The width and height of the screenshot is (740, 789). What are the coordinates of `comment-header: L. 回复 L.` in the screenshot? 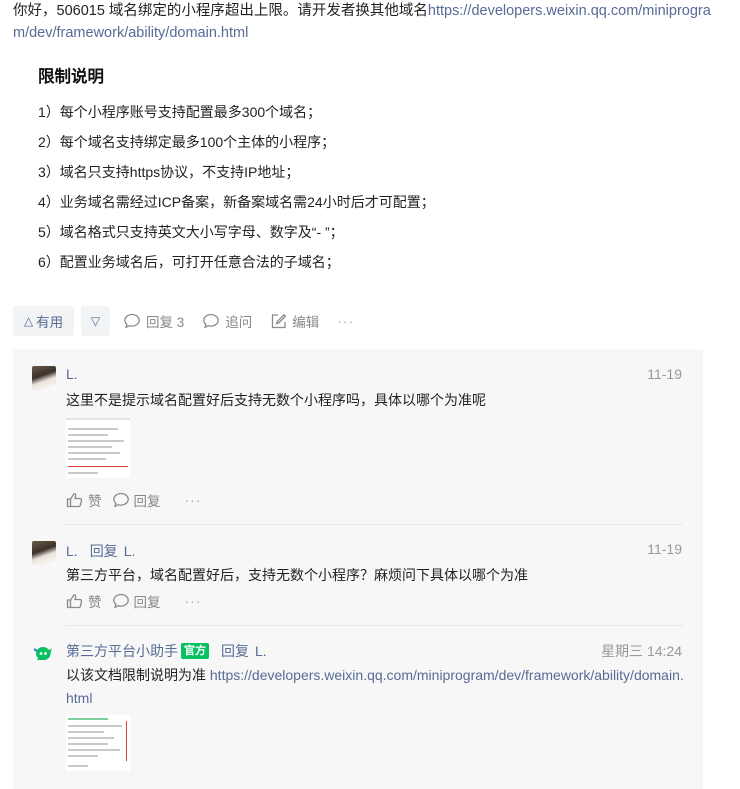 It's located at (100, 551).